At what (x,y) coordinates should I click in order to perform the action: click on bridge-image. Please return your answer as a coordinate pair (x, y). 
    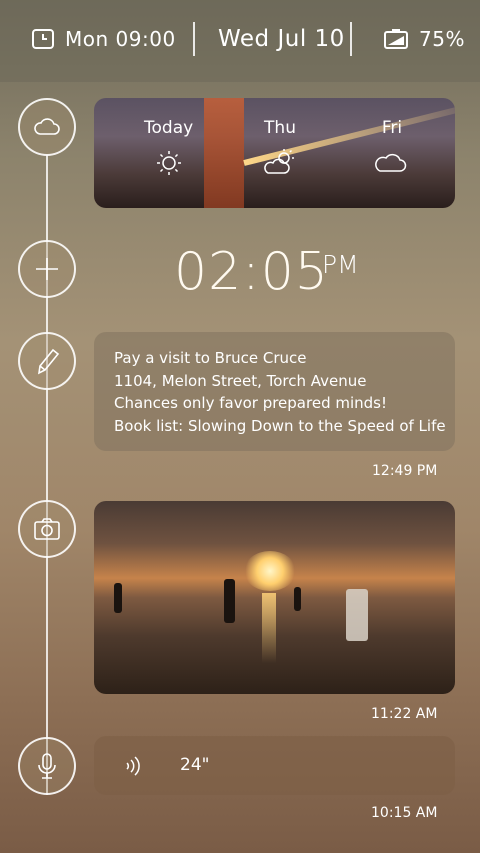
    Looking at the image, I should click on (224, 153).